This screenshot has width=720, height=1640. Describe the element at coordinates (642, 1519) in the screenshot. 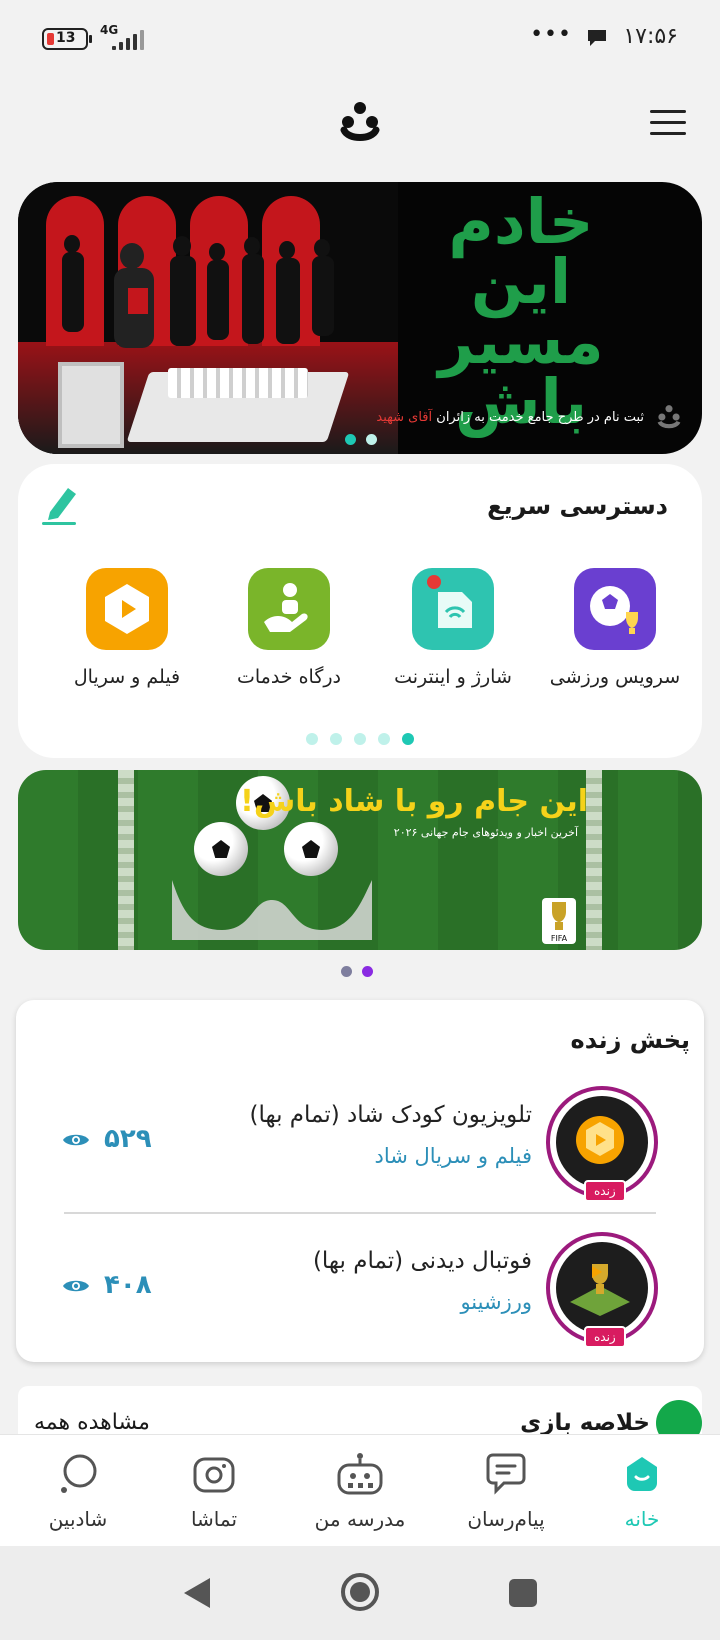

I see `nav-label: خانه` at that location.